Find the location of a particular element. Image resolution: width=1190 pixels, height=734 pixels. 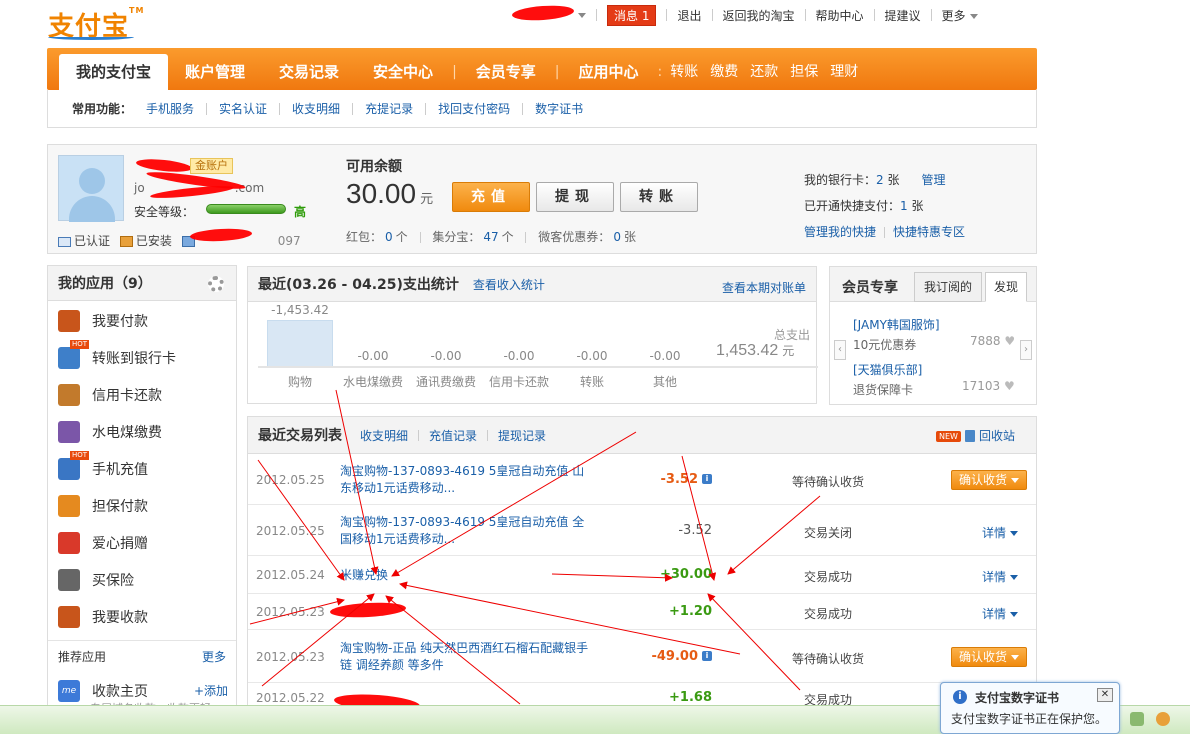

quick-repay: 还款 is located at coordinates (764, 72).